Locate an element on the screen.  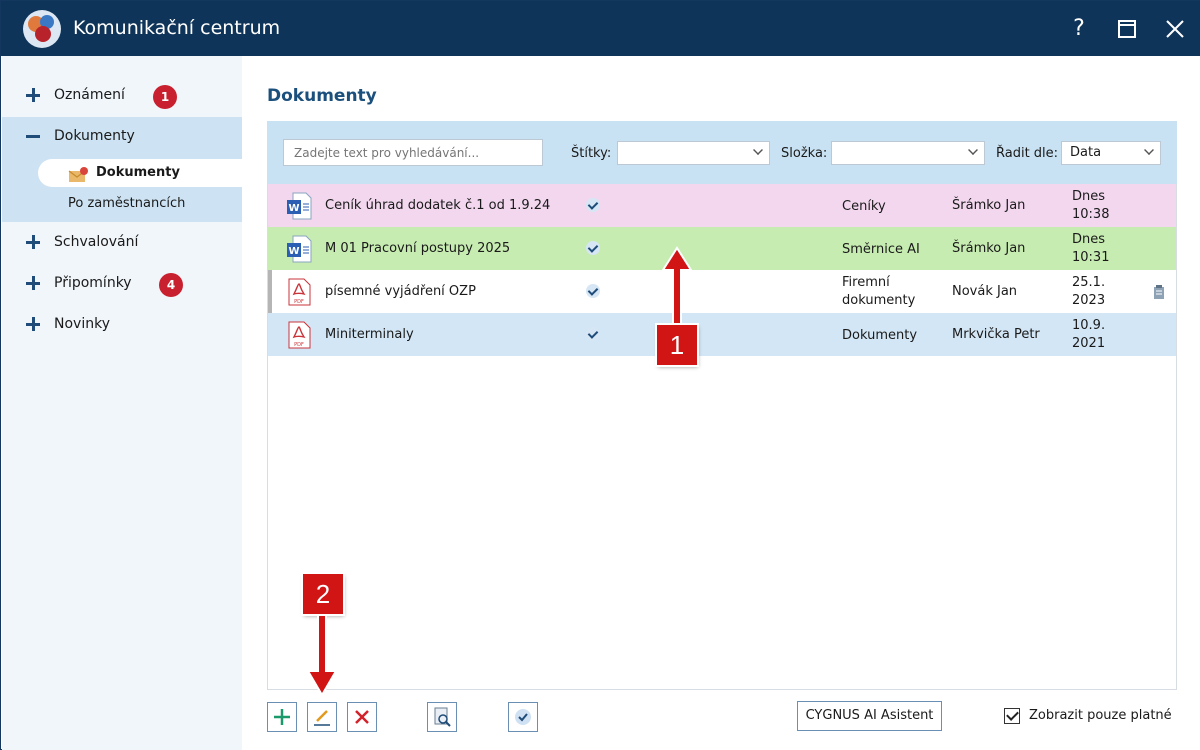
document-date: 10.9. 2021 is located at coordinates (1097, 335).